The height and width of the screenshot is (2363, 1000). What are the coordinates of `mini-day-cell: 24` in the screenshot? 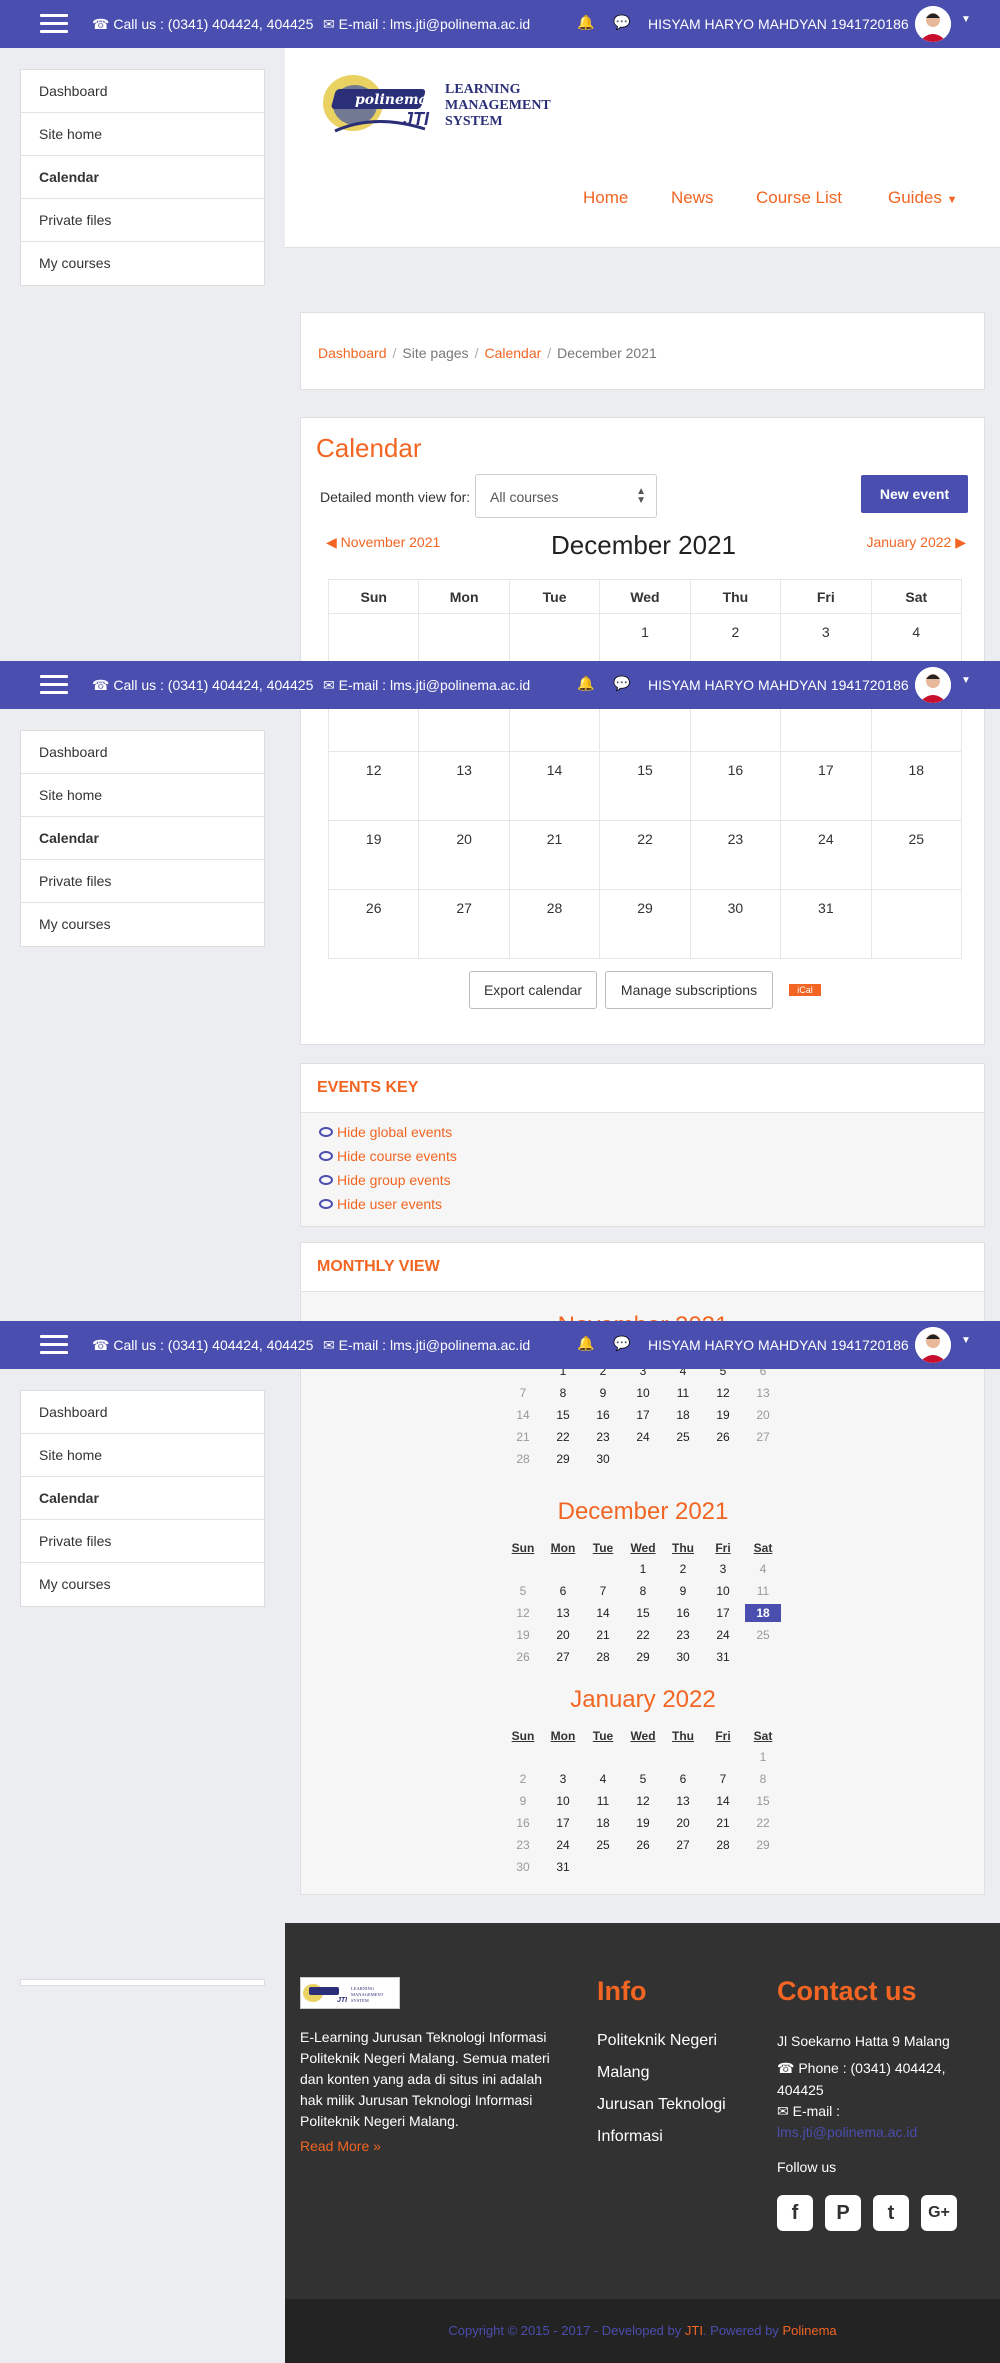 It's located at (643, 1437).